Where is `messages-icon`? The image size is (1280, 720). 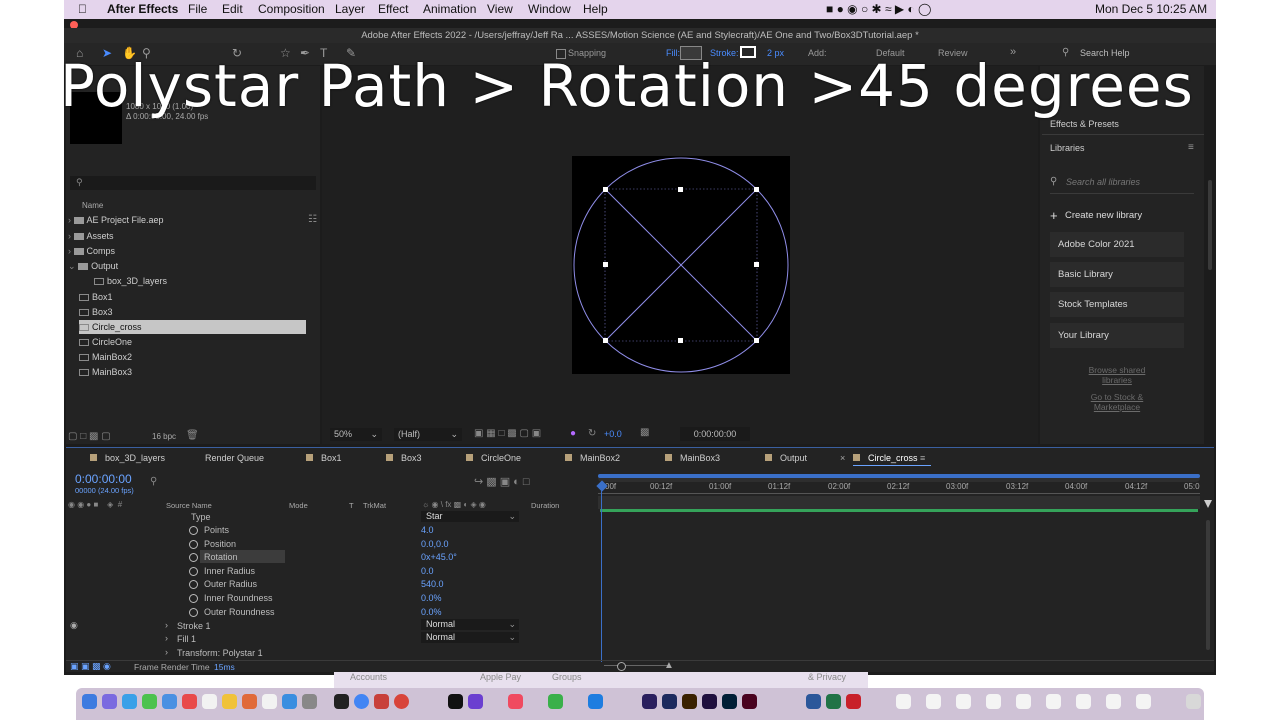 messages-icon is located at coordinates (149, 701).